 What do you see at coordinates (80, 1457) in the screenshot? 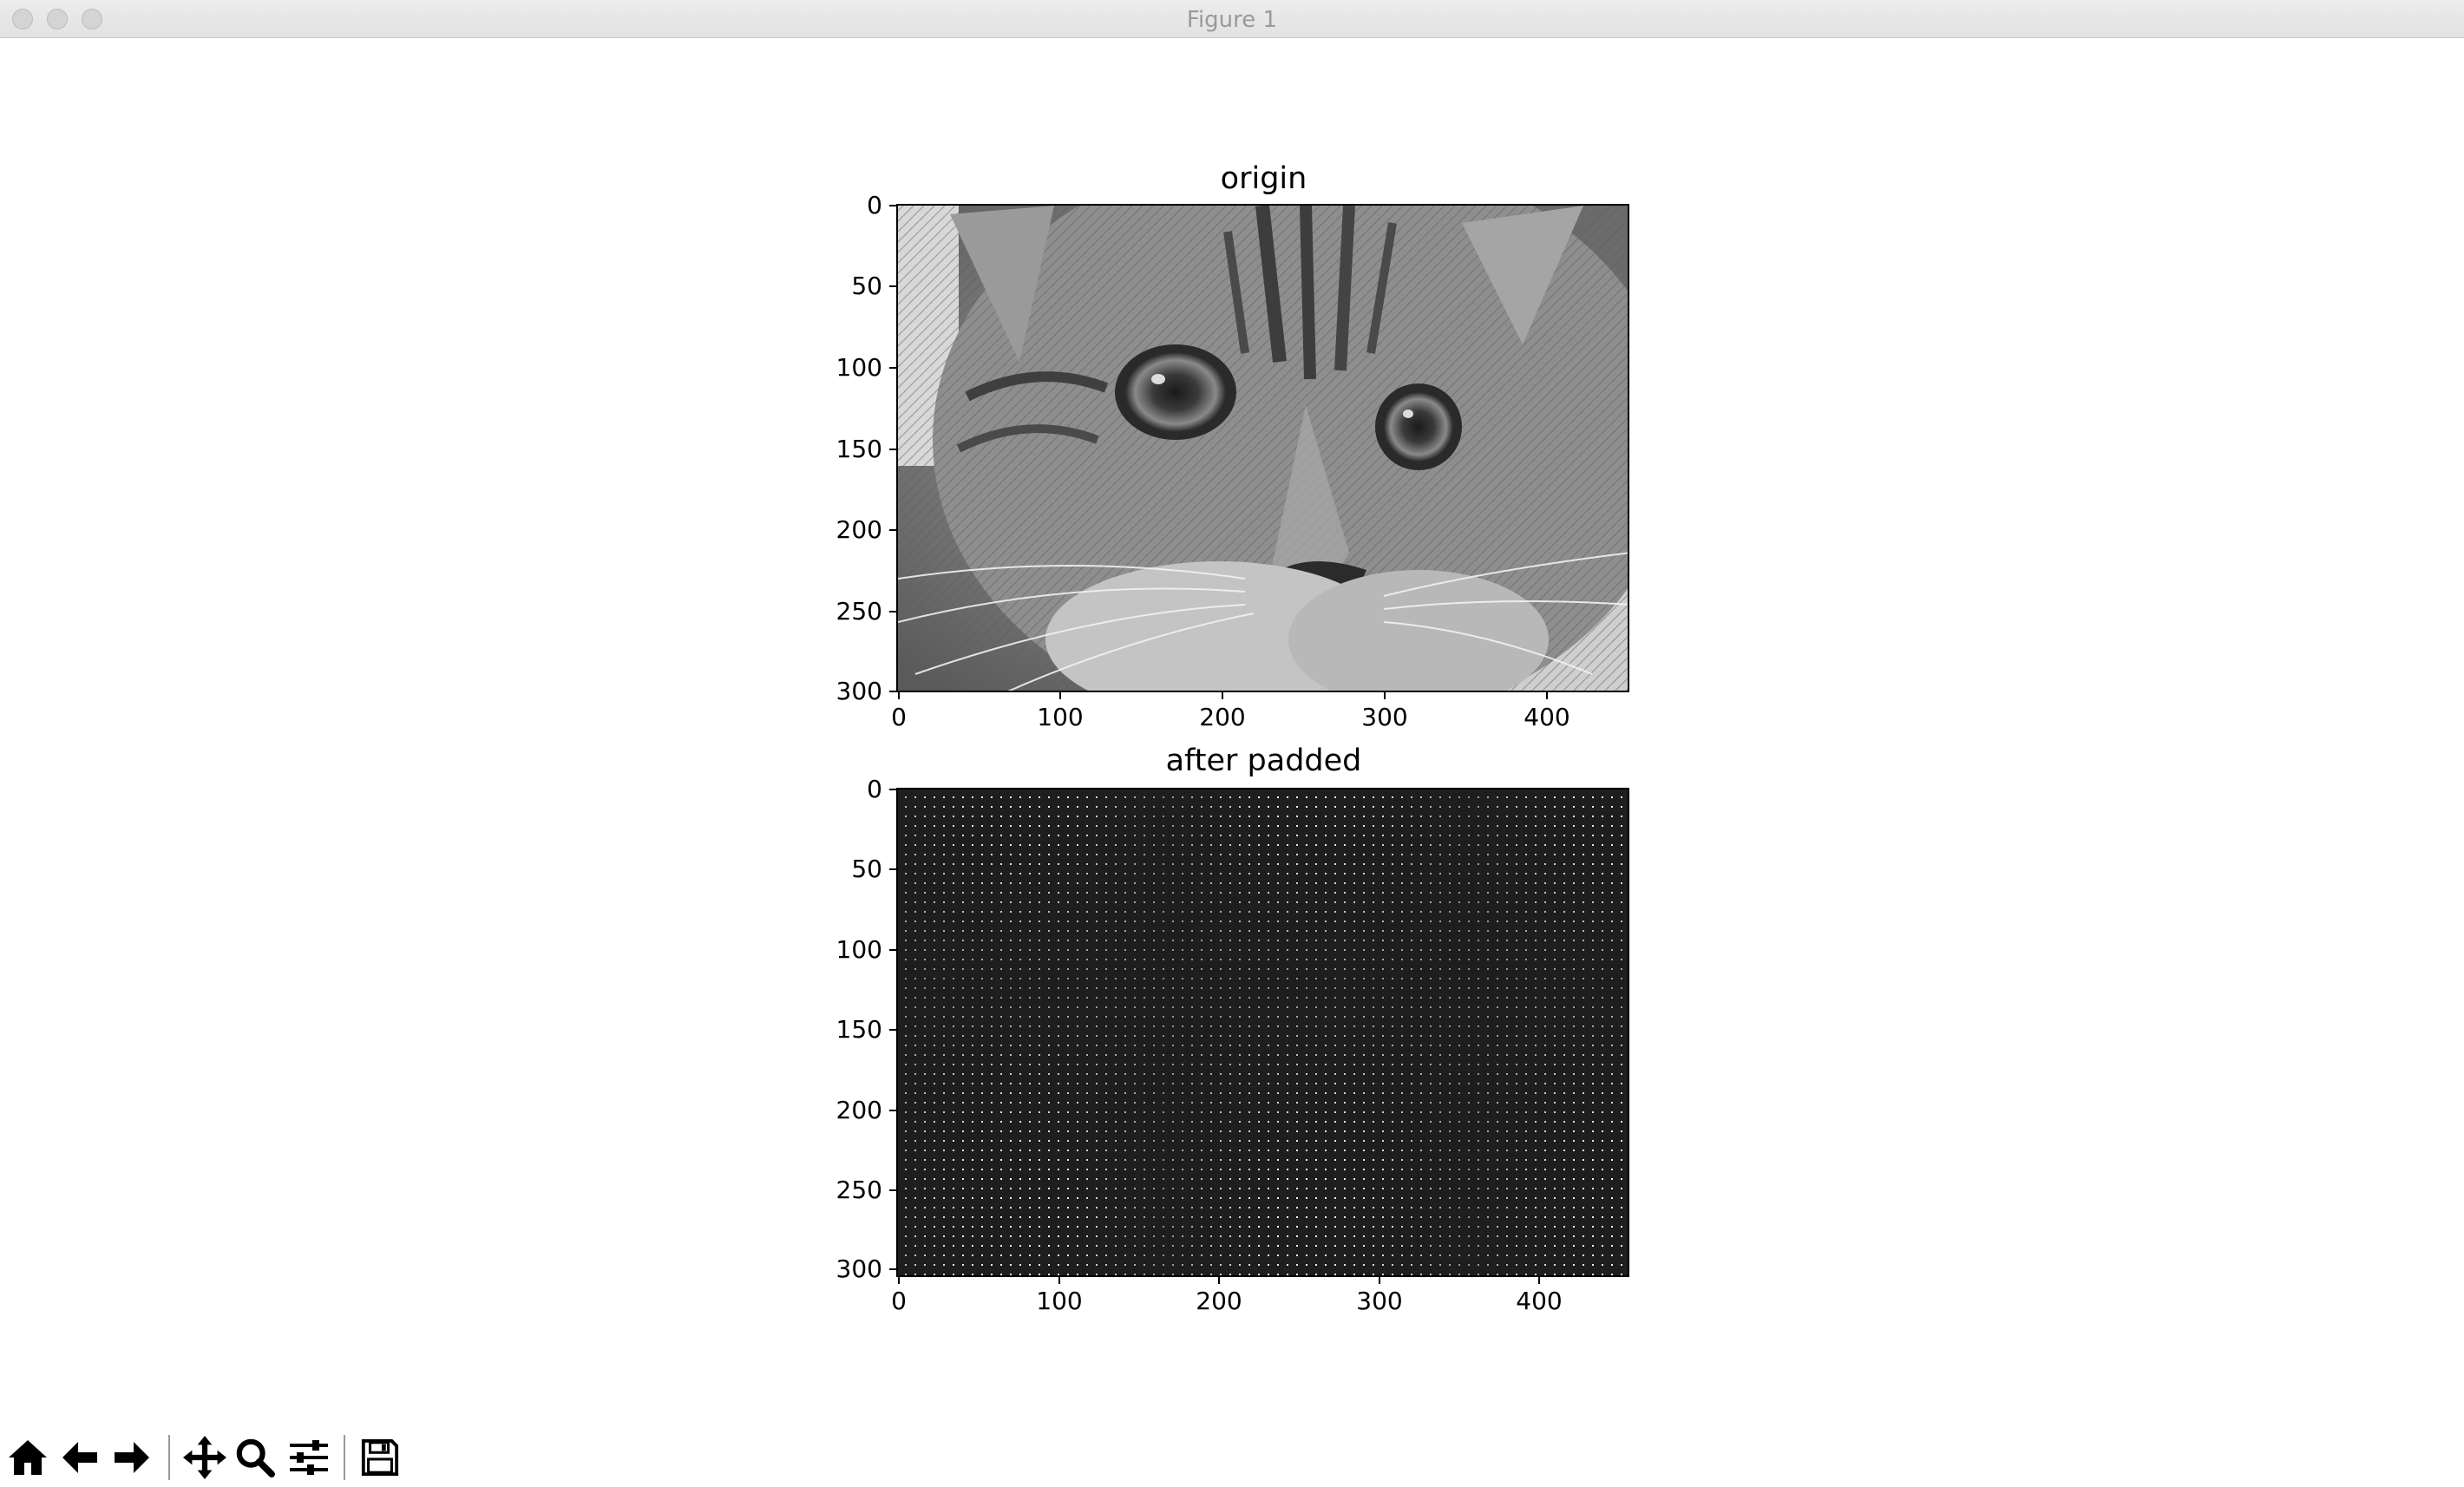
I see `back-button` at bounding box center [80, 1457].